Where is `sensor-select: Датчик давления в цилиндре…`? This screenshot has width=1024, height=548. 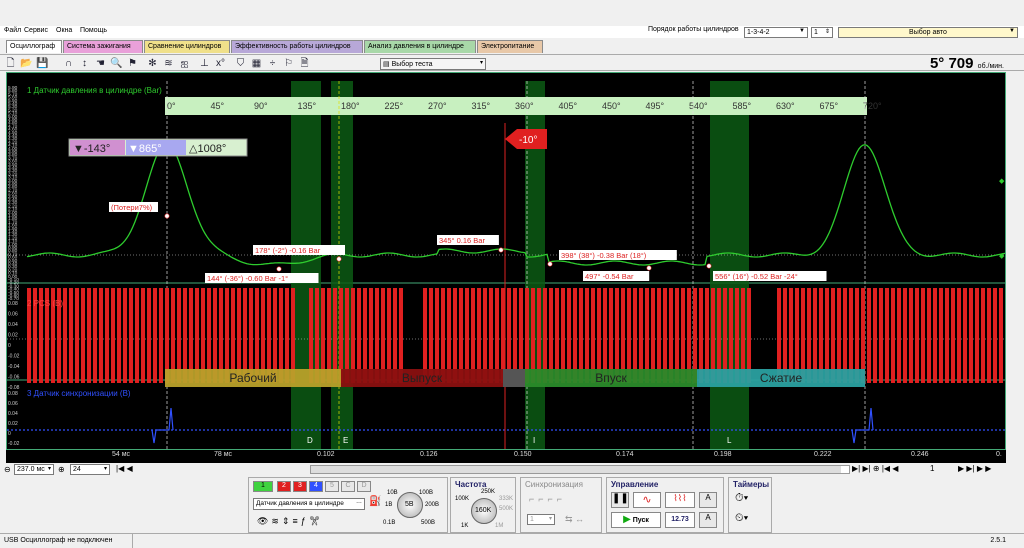
sensor-select: Датчик давления в цилиндре… is located at coordinates (309, 504).